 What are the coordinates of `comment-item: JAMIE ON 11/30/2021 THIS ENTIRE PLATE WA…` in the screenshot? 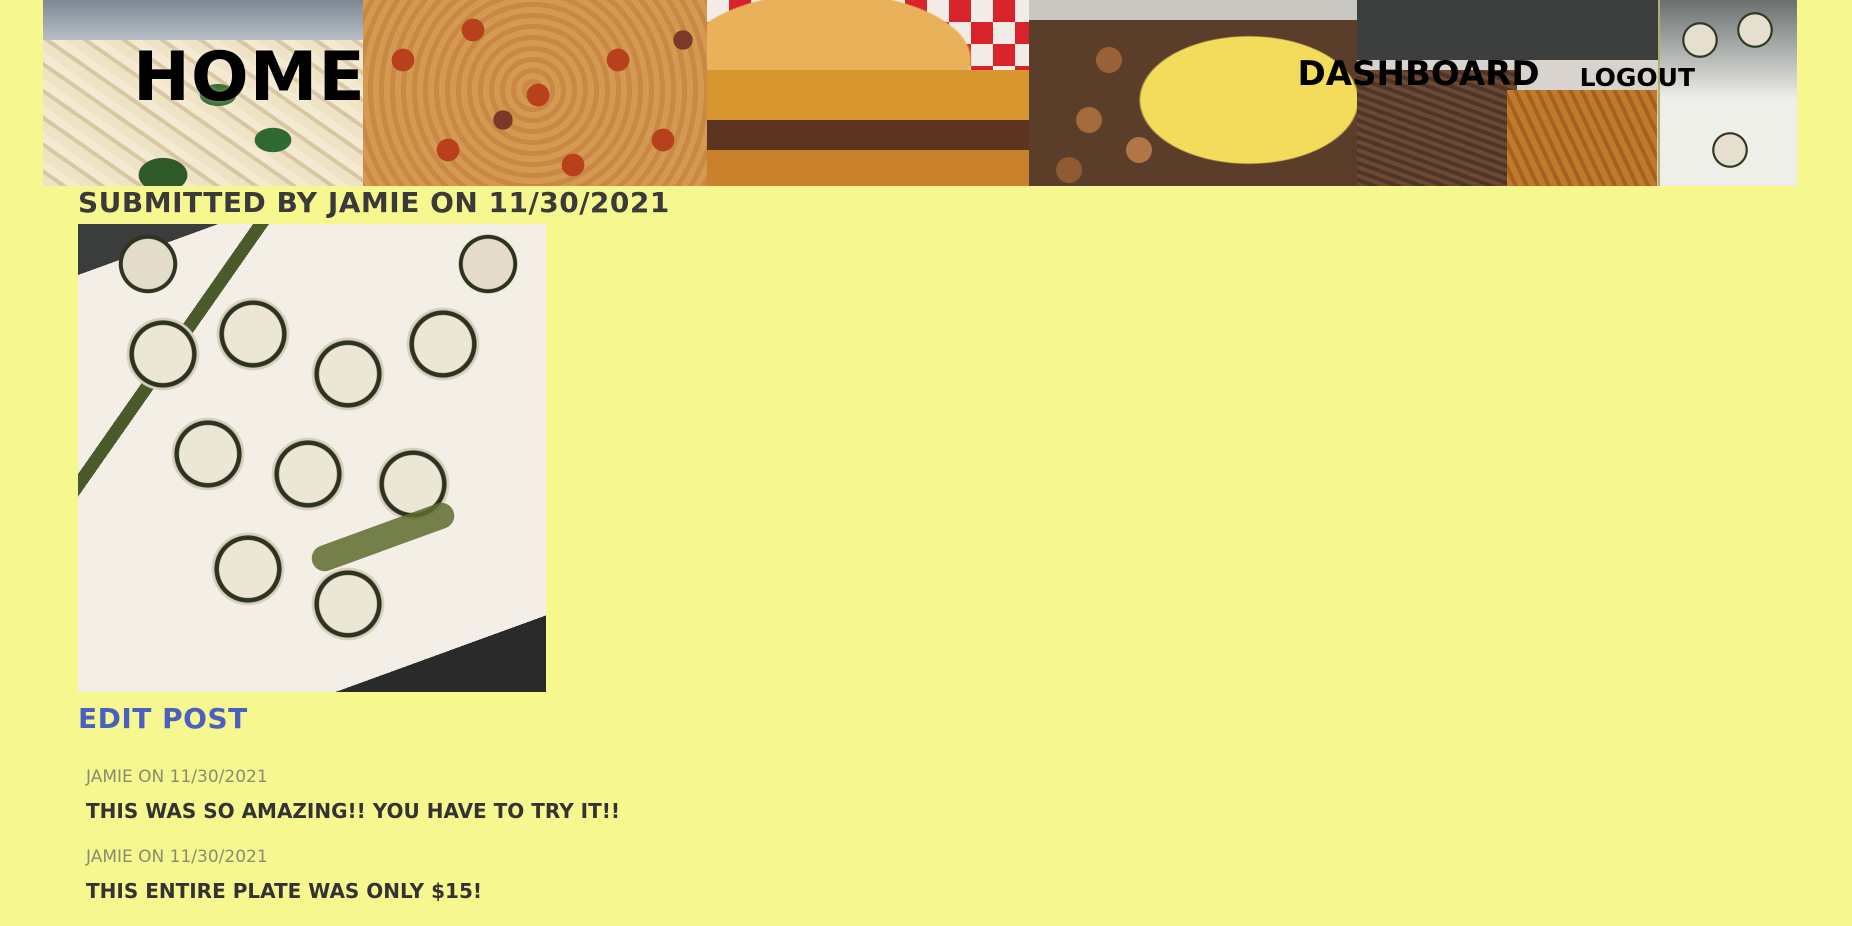 It's located at (486, 875).